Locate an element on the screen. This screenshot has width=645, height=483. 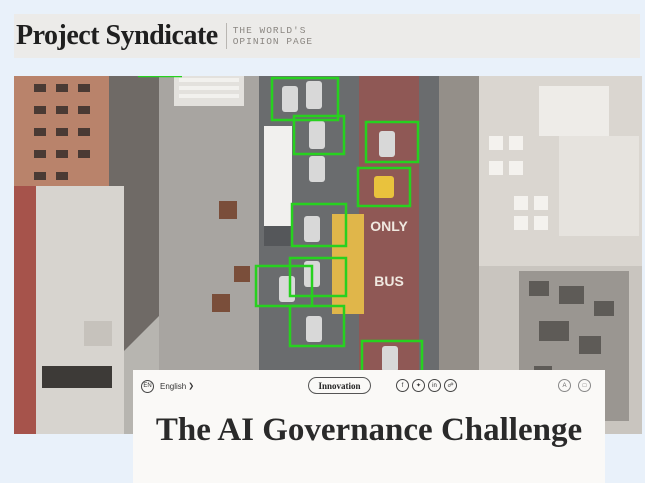
twitter-icon: ✦ is located at coordinates (418, 385).